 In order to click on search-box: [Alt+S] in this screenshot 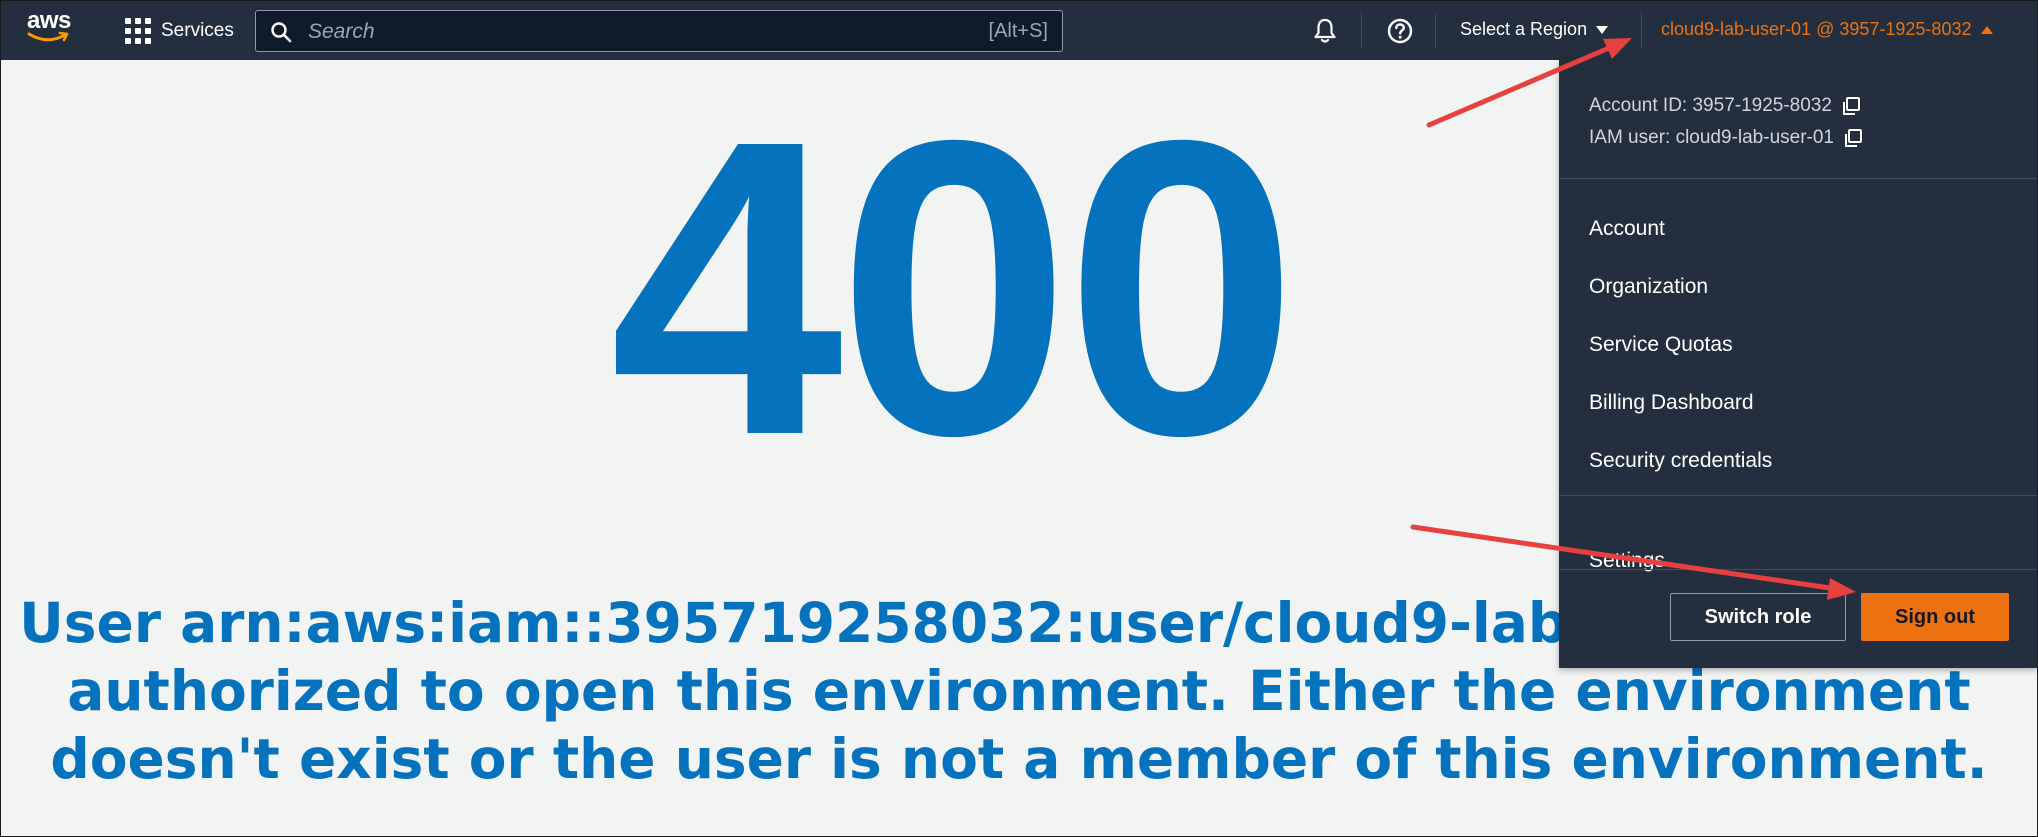, I will do `click(659, 31)`.